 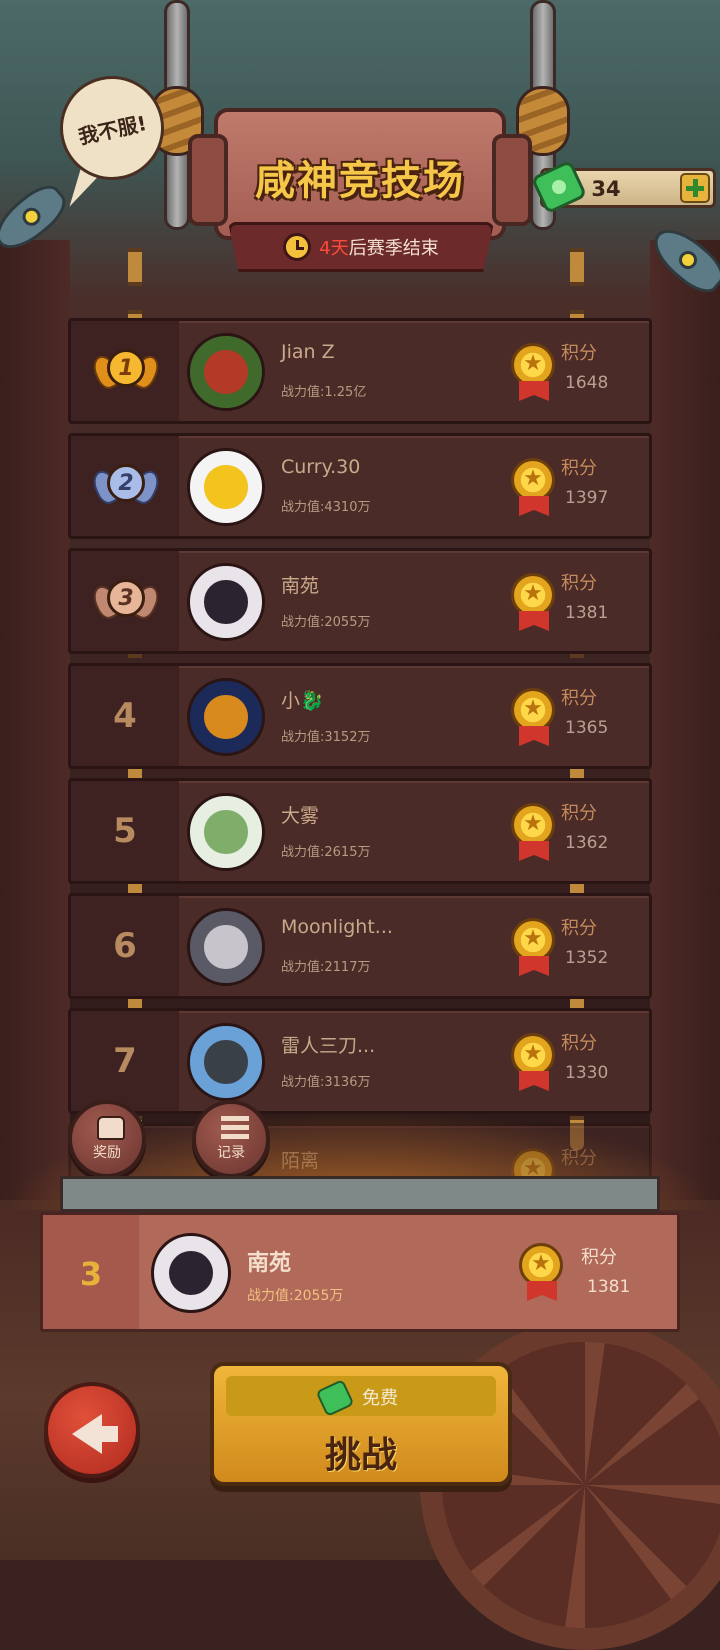 I want to click on right-wall, so click(x=685, y=720).